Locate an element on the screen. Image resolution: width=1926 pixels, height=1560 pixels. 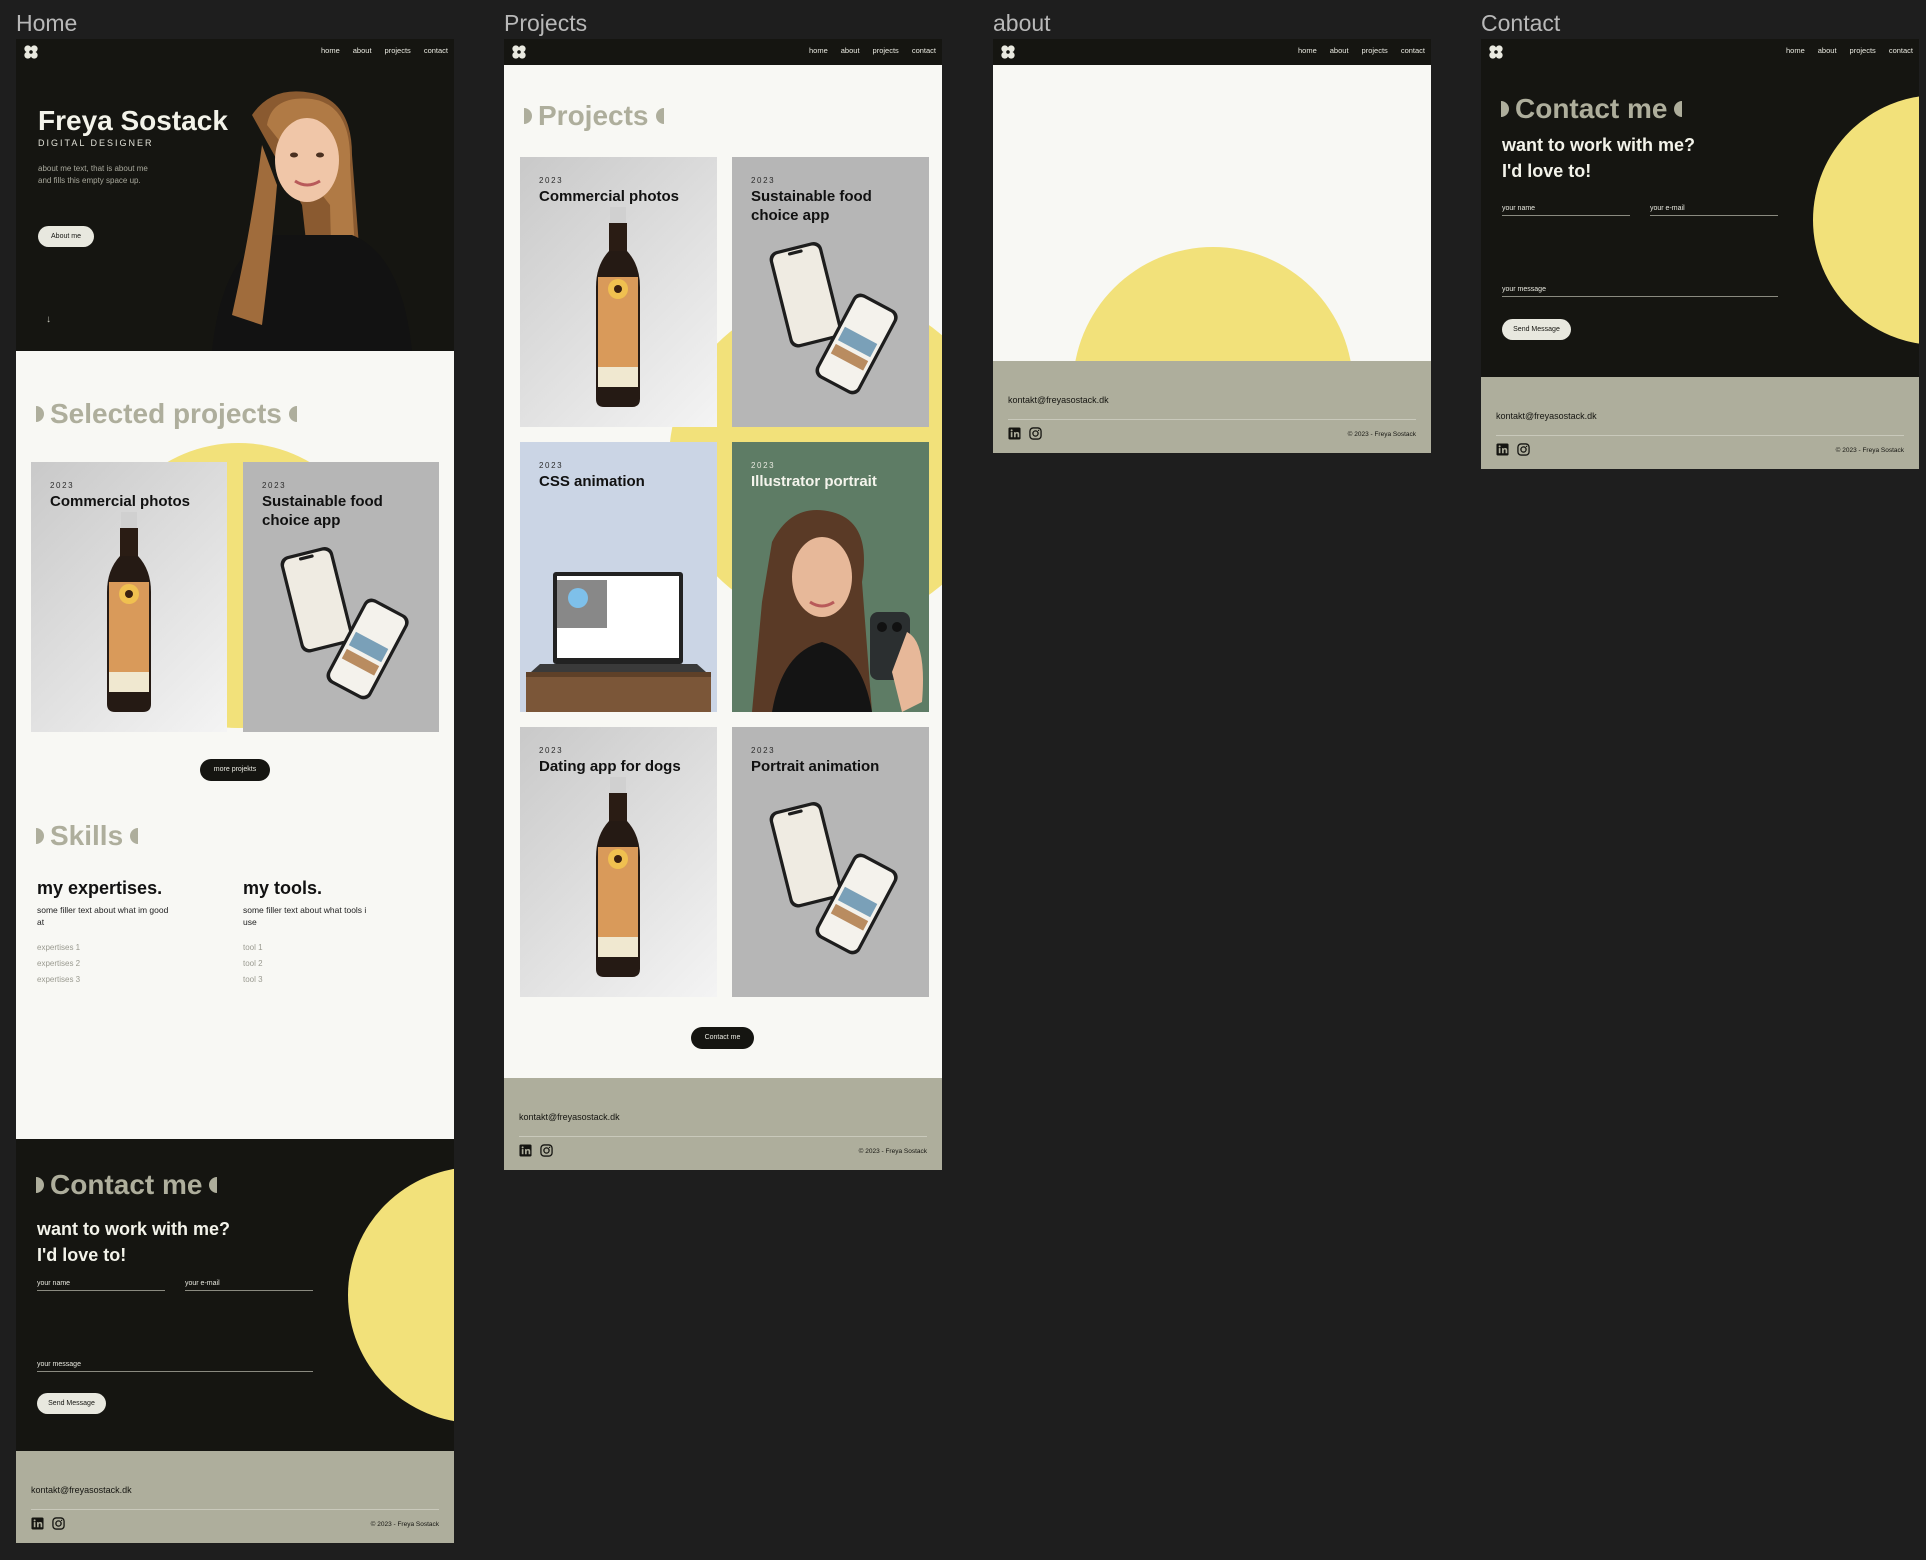
skills-heading: Skills is located at coordinates (87, 836).